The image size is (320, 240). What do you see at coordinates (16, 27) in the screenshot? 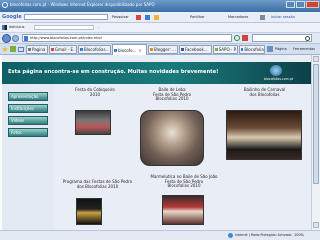
I see `delicious-label: delicious` at bounding box center [16, 27].